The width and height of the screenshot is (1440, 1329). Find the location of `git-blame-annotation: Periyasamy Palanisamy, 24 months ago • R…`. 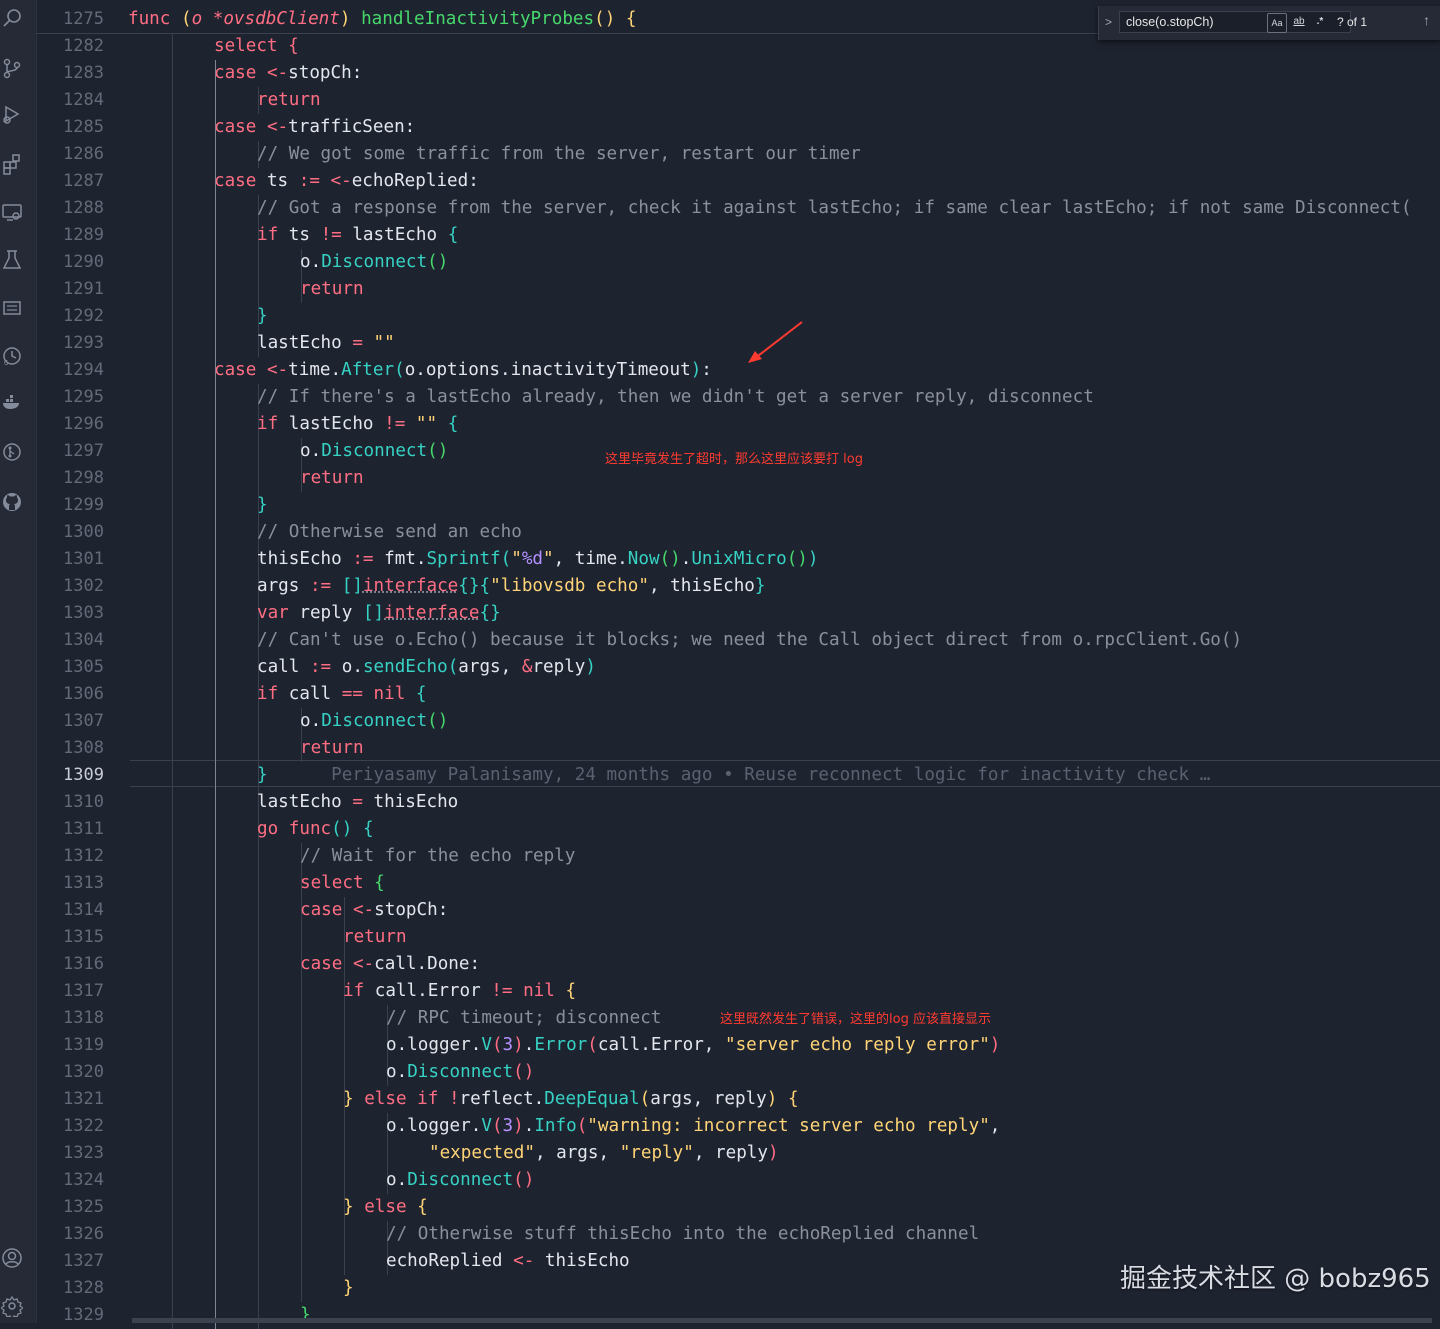

git-blame-annotation: Periyasamy Palanisamy, 24 months ago • R… is located at coordinates (739, 775).